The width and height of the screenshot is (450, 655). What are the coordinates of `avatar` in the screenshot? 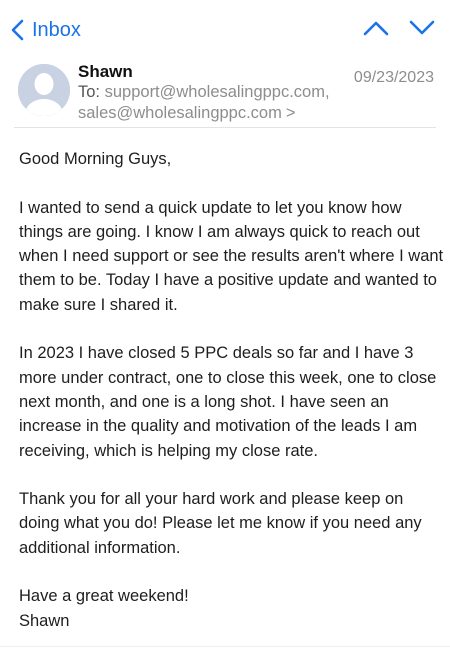 It's located at (44, 90).